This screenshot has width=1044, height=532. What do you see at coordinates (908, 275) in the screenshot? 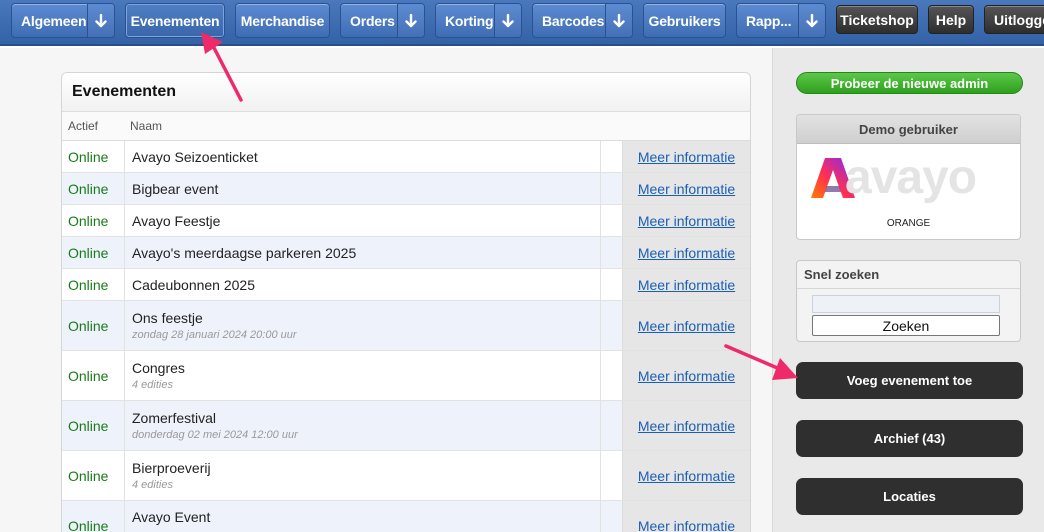
I see `quick-search-title: Snel zoeken` at bounding box center [908, 275].